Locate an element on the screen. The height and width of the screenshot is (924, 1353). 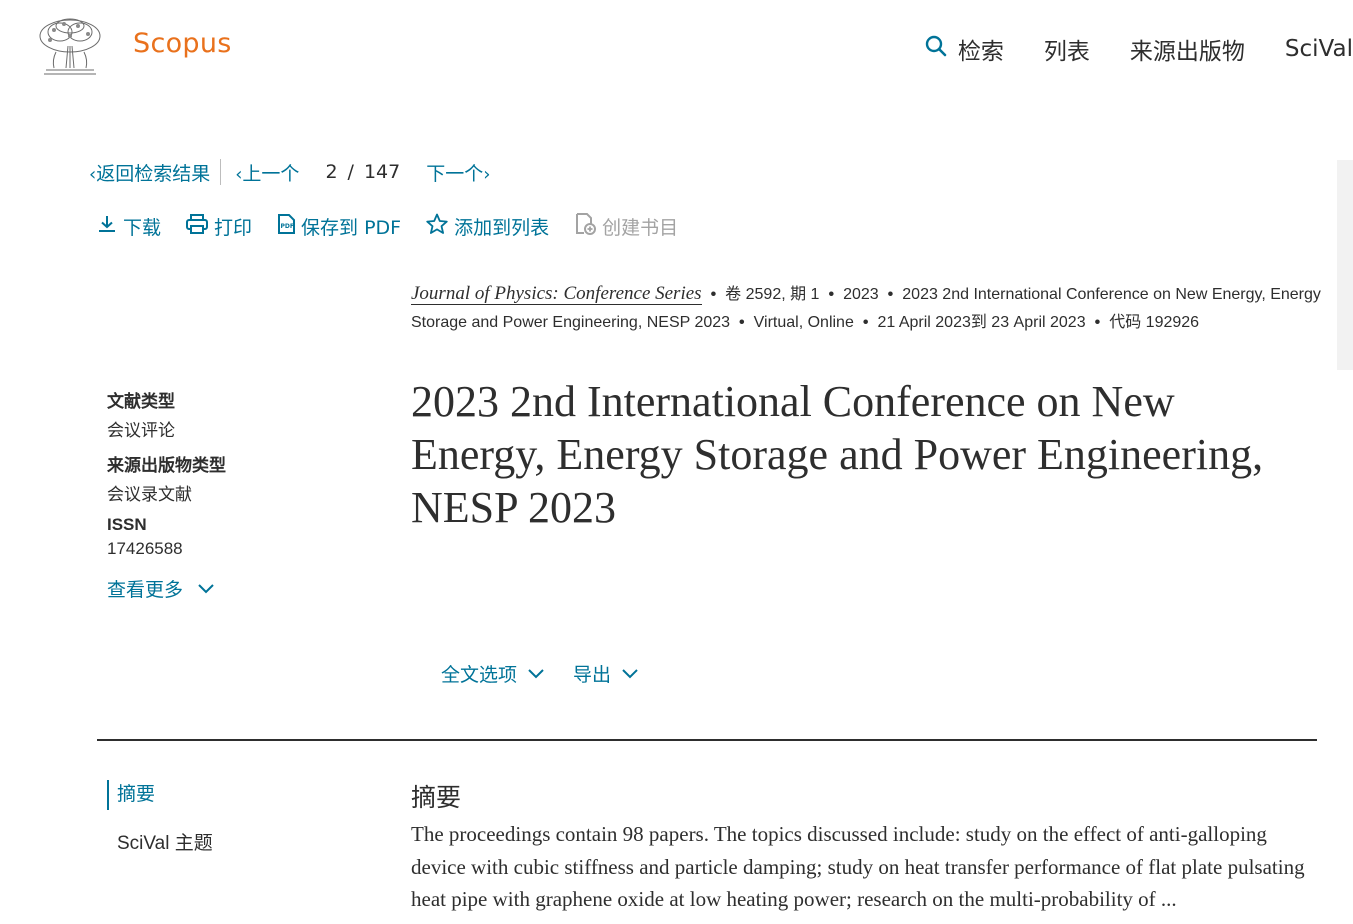
print-button: 打印 is located at coordinates (218, 226).